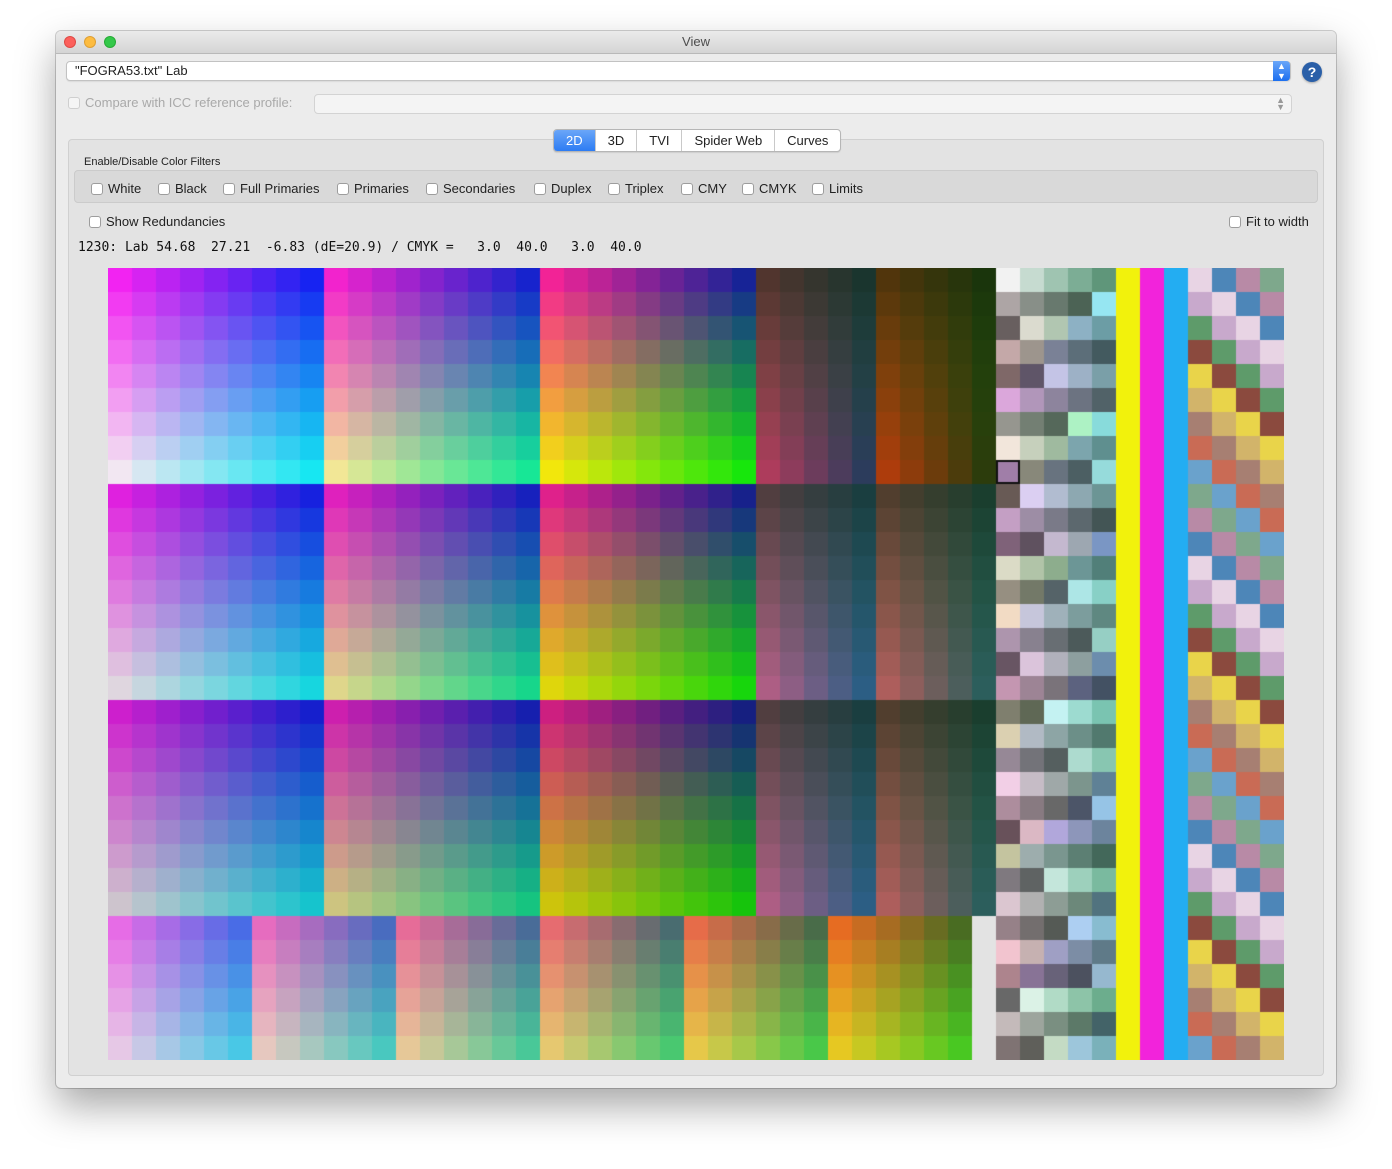  I want to click on profile-select-value: "FOGRA53.txt" Lab, so click(131, 70).